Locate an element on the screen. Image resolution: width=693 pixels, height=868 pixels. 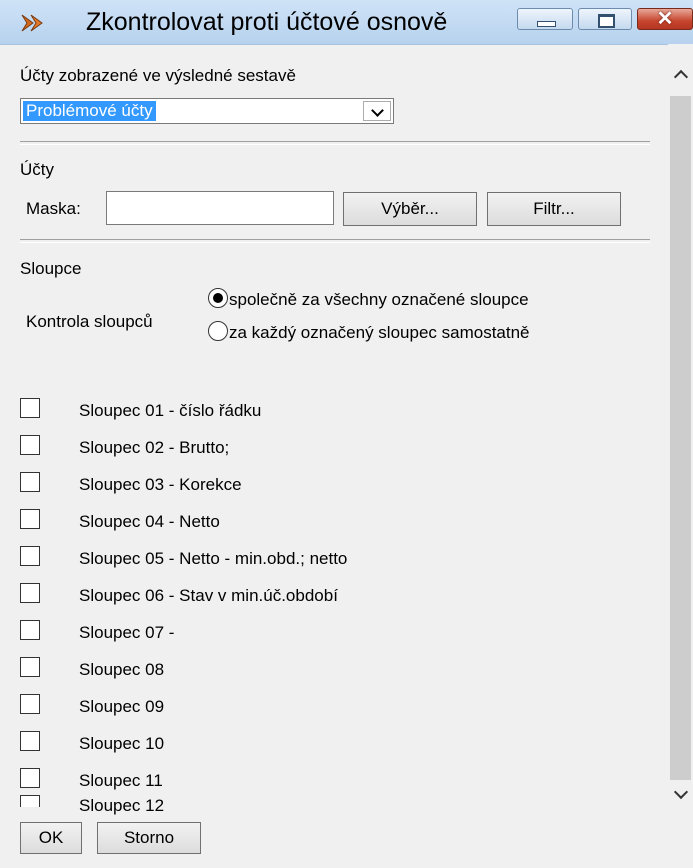
radio-separately is located at coordinates (218, 331).